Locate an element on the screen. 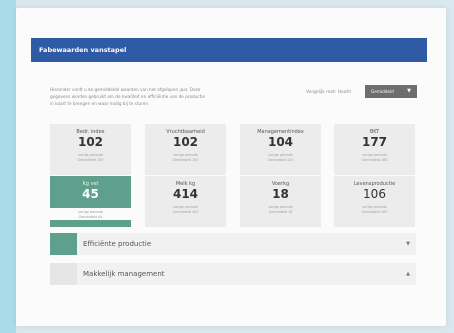 The width and height of the screenshot is (454, 333). background-edge is located at coordinates (8, 166).